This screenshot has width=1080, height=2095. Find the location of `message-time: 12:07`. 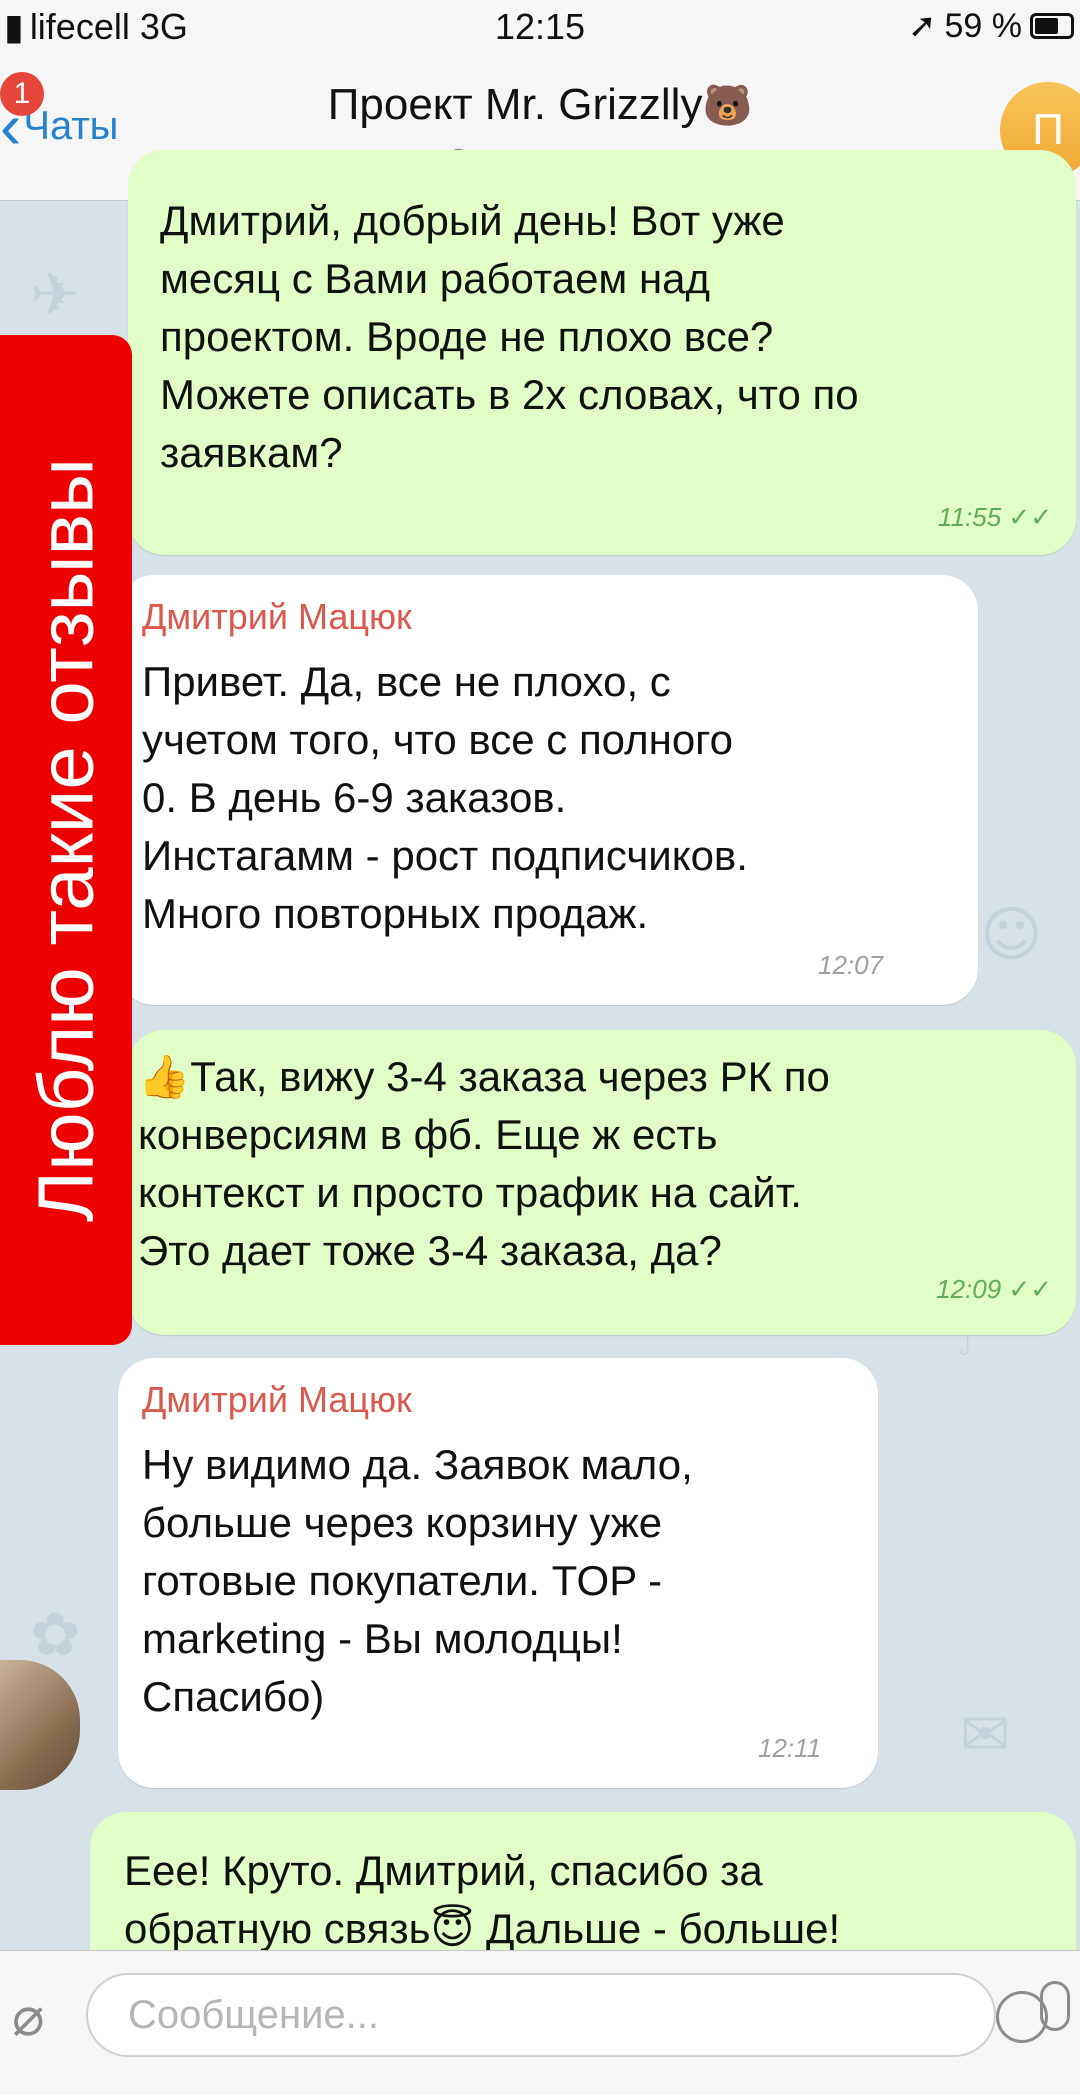

message-time: 12:07 is located at coordinates (851, 965).